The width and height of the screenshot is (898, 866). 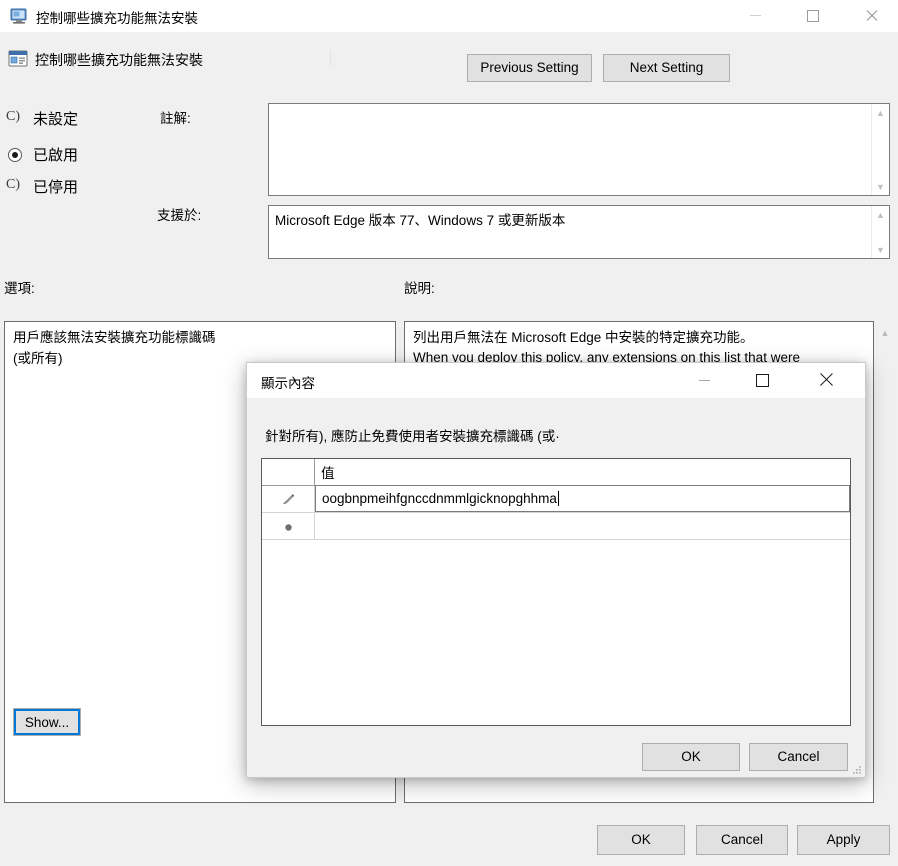 I want to click on options-description-line2: (或所有), so click(x=38, y=358).